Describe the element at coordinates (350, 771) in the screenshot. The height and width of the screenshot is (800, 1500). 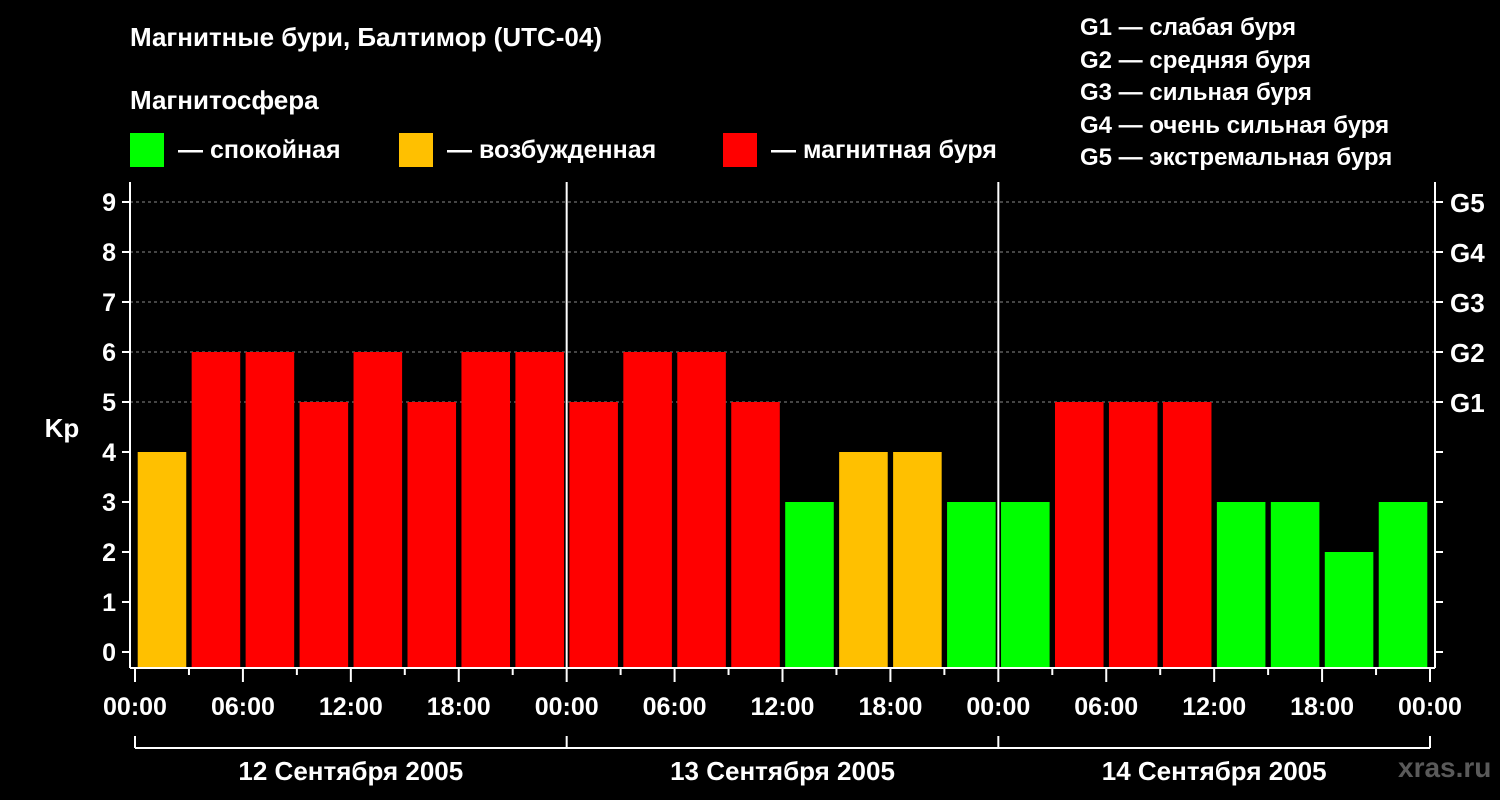
I see `day-label: 12 Сентября 2005` at that location.